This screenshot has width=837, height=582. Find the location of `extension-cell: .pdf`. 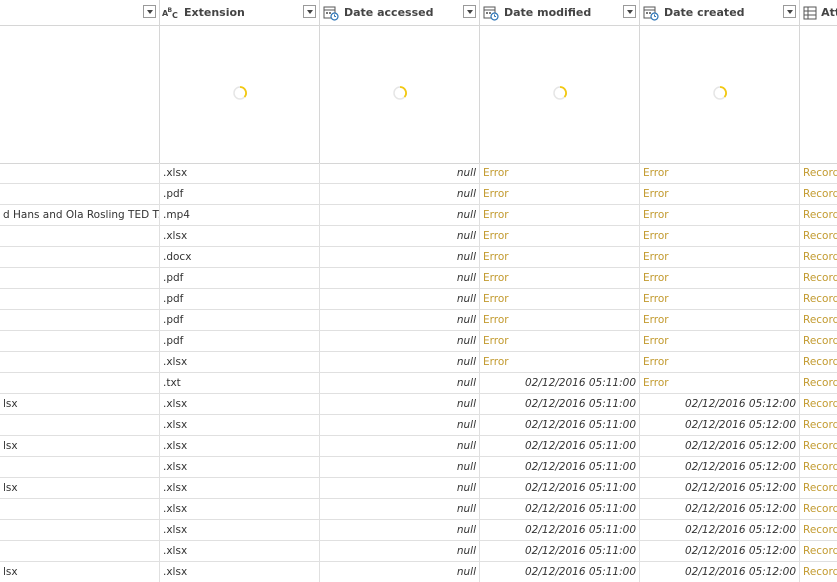

extension-cell: .pdf is located at coordinates (240, 320).